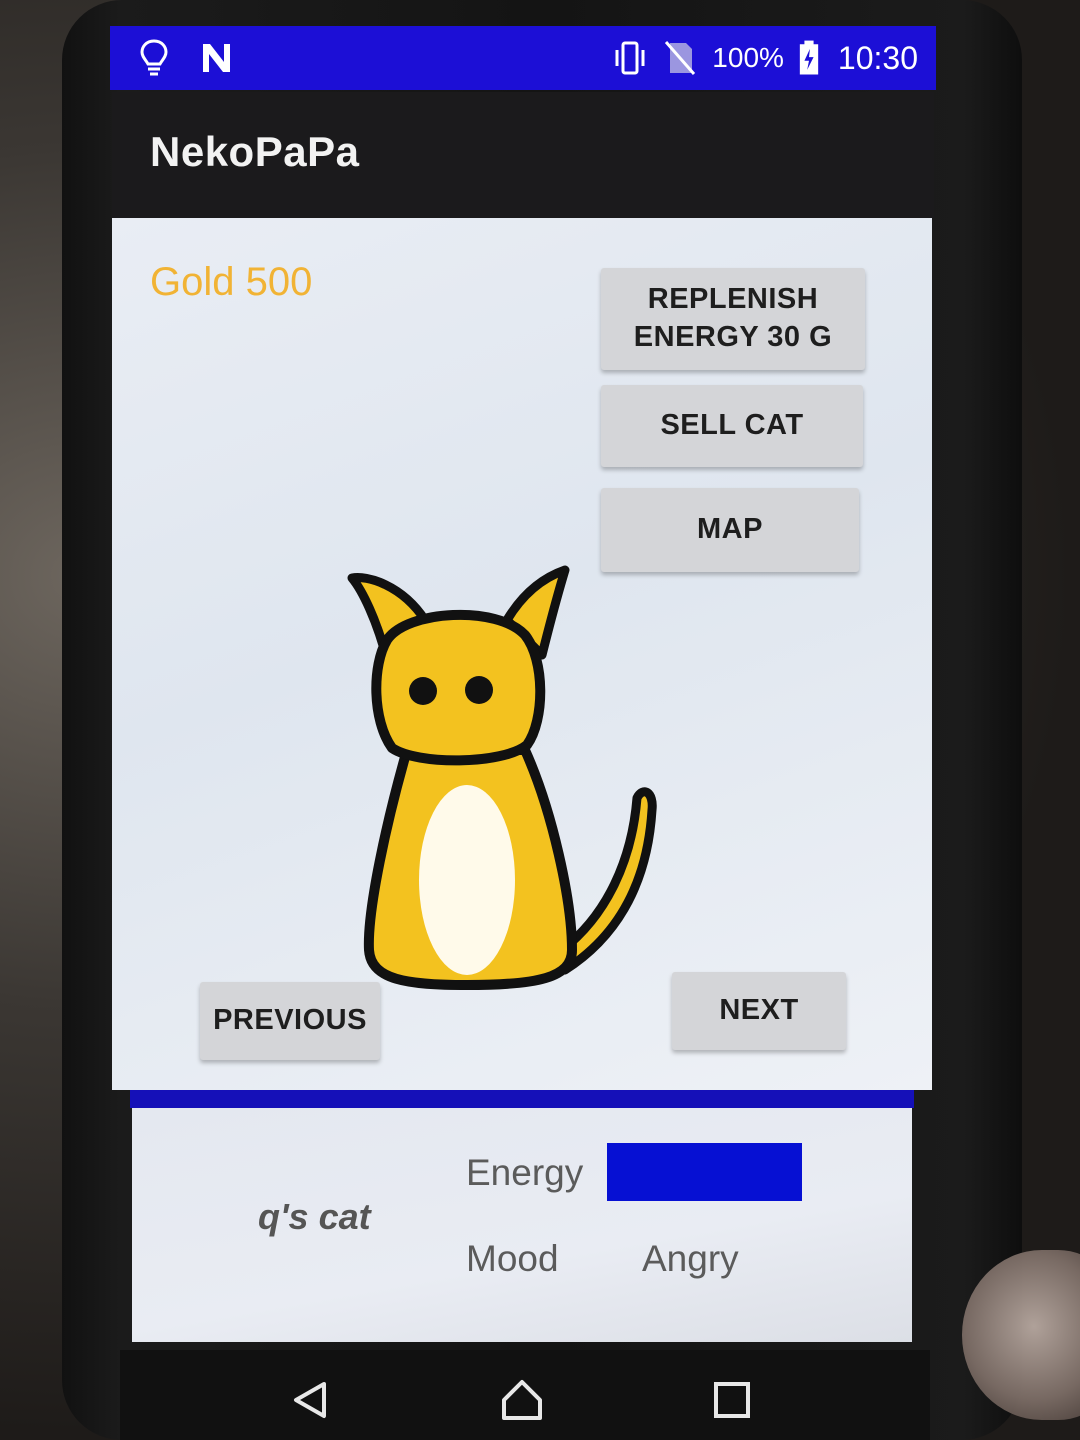 The image size is (1080, 1440). I want to click on status-left-icons, so click(185, 58).